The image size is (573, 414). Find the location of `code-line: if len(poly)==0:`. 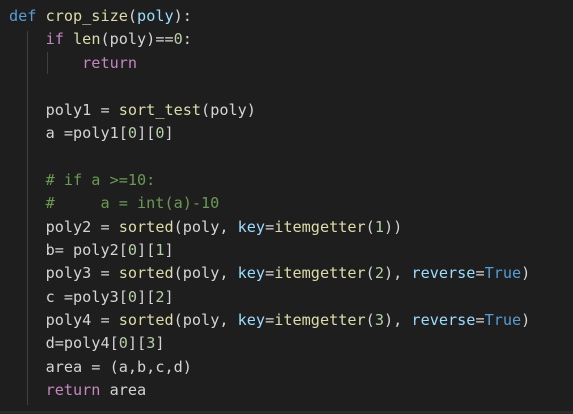

code-line: if len(poly)==0: is located at coordinates (291, 39).